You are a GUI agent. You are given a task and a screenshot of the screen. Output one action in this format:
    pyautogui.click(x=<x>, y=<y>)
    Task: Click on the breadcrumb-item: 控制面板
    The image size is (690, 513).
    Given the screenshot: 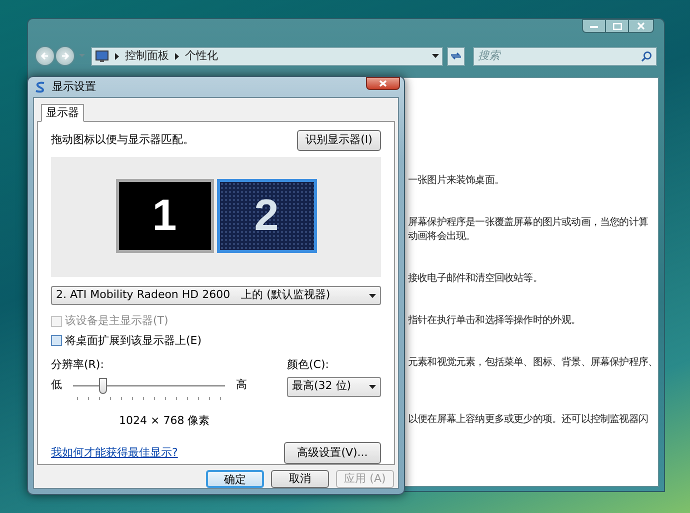 What is the action you would take?
    pyautogui.click(x=147, y=56)
    